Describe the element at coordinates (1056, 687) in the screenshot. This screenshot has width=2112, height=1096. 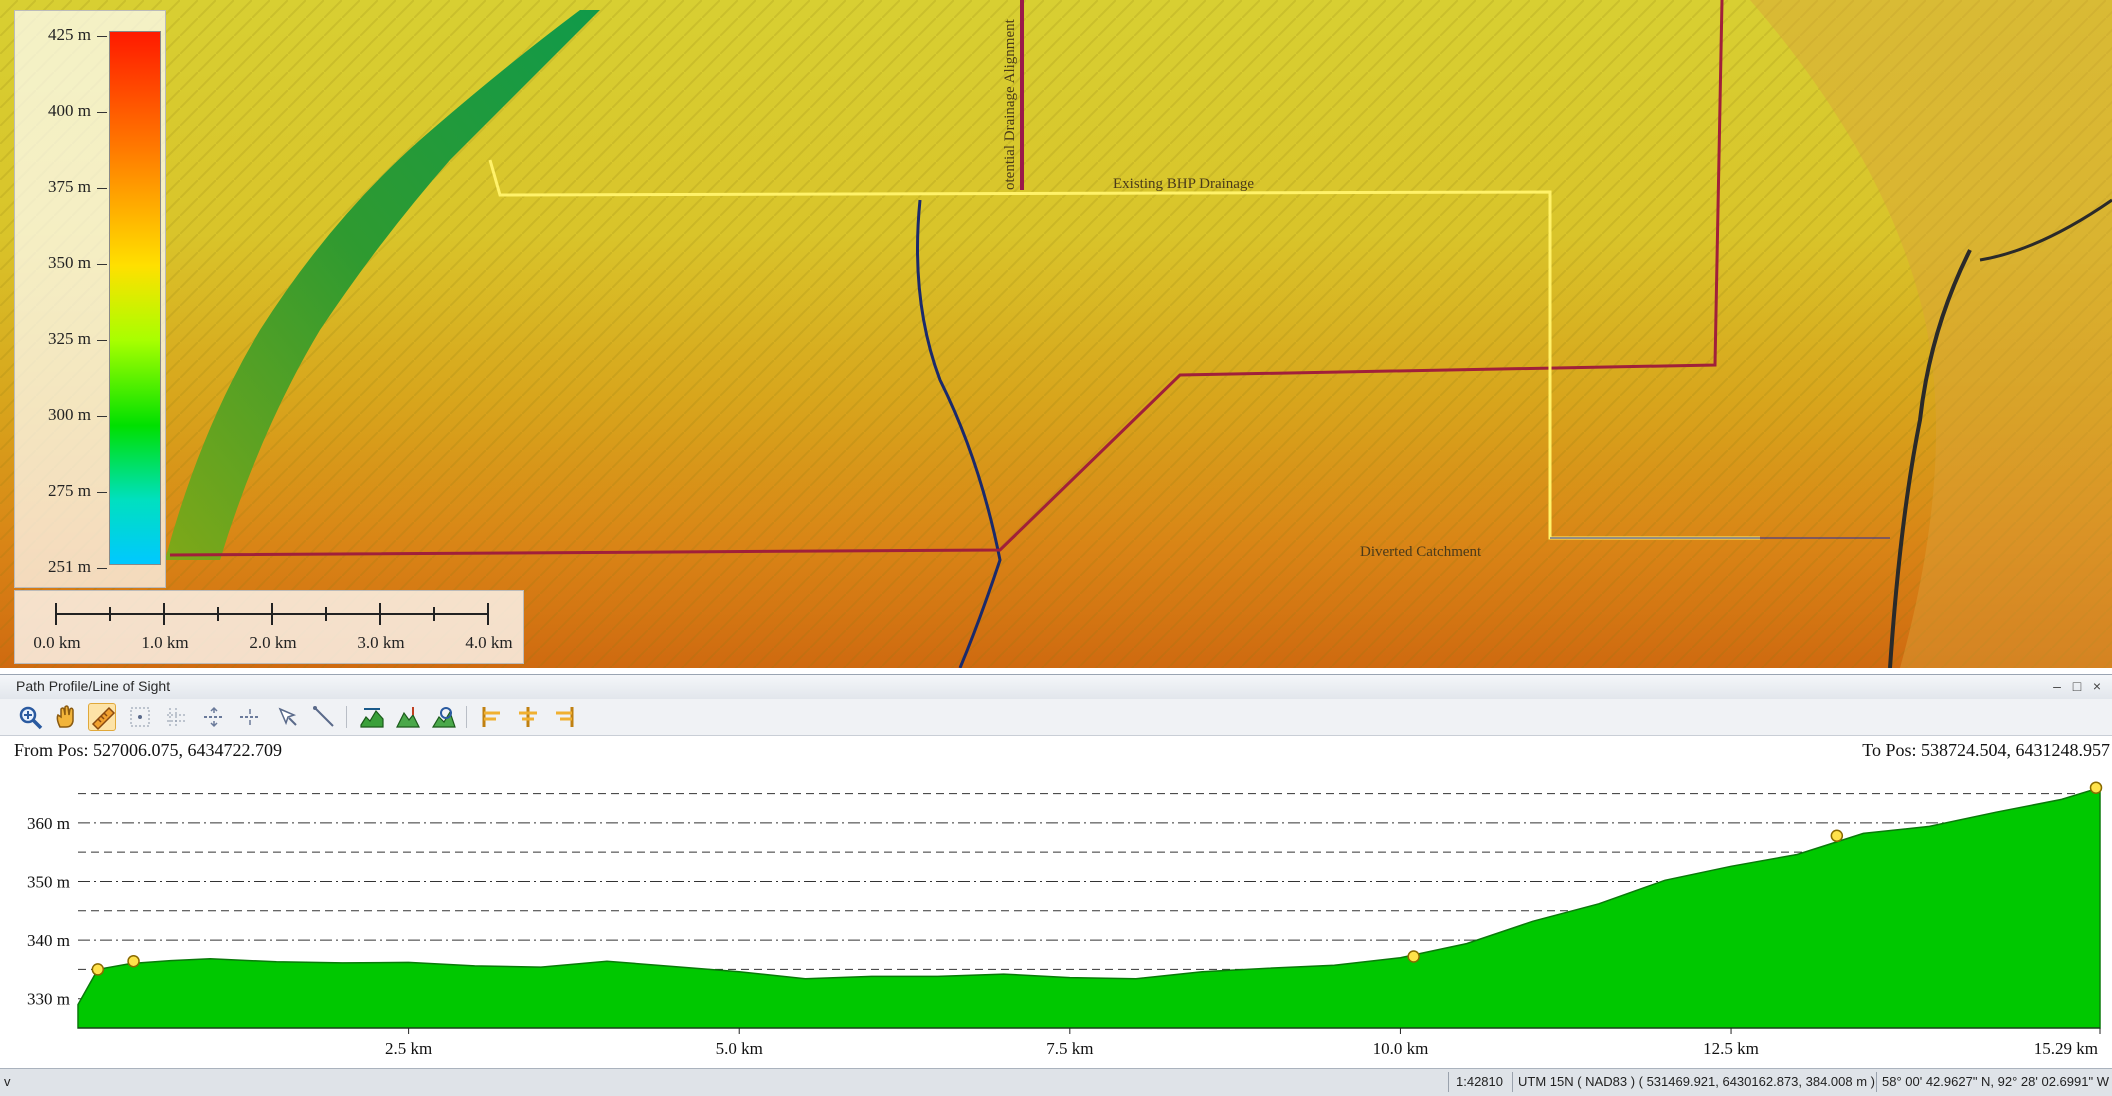
I see `profile-panel-titlebar: Path Profile/Line of Sight – □ ×` at that location.